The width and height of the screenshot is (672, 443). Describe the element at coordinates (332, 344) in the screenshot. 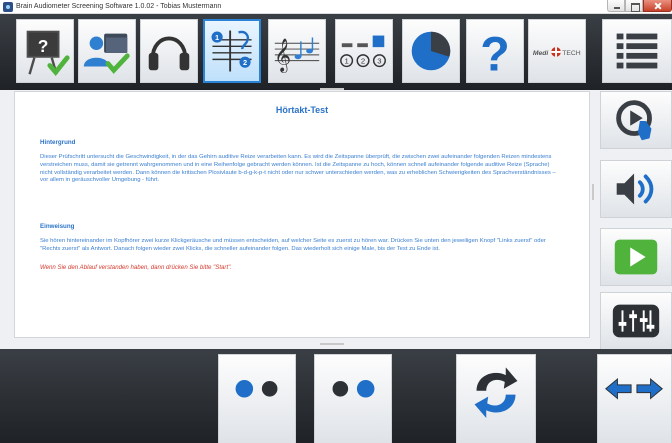

I see `bottom-resize-grip` at that location.